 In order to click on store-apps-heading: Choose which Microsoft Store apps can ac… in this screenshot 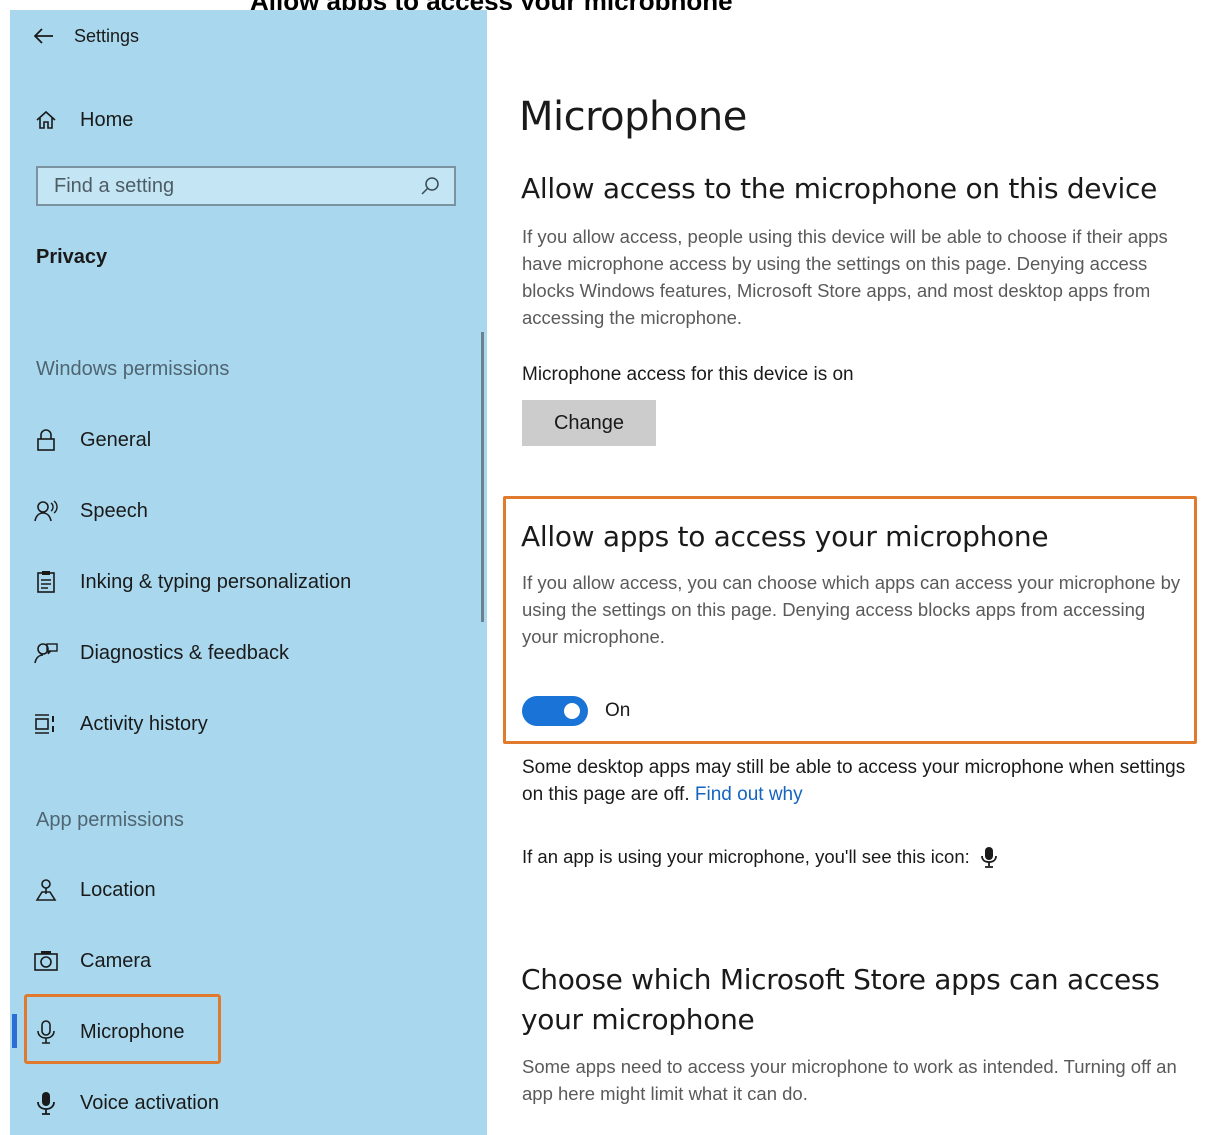, I will do `click(840, 999)`.